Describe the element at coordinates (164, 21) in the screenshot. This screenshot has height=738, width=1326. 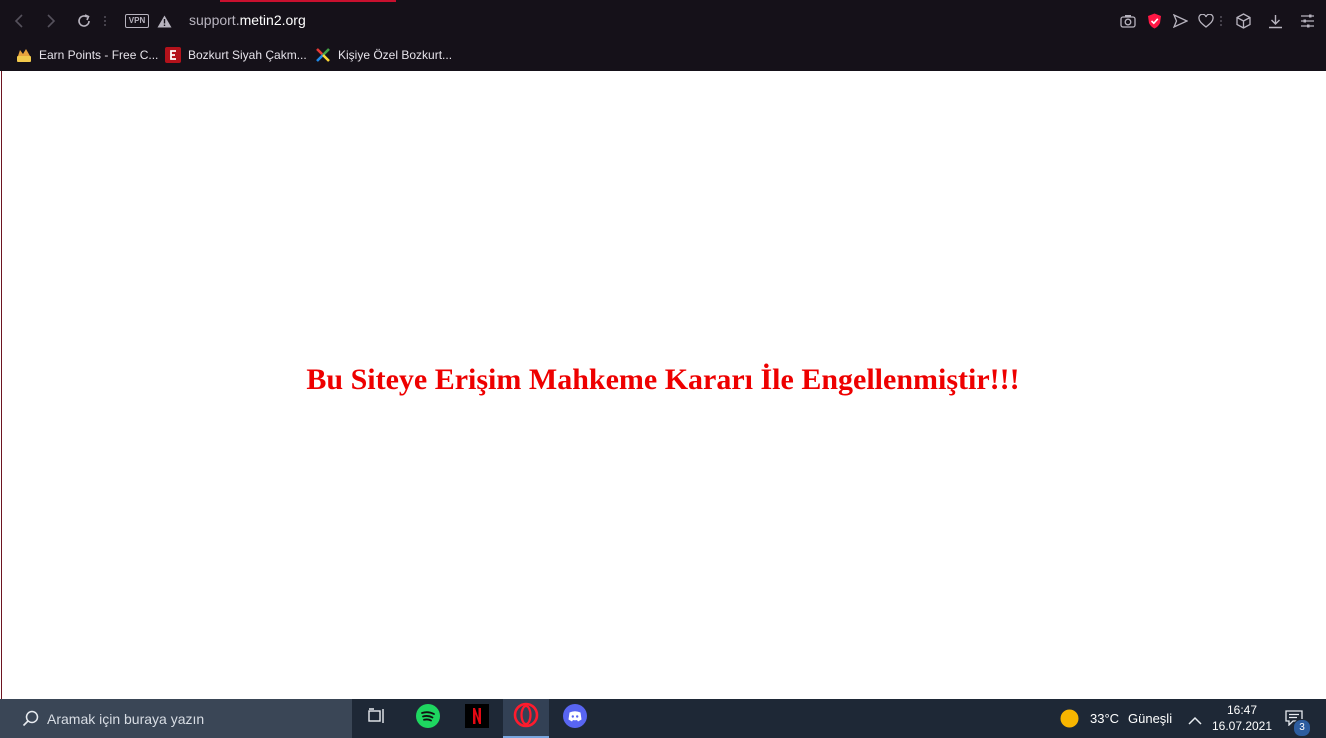
I see `warning-icon` at that location.